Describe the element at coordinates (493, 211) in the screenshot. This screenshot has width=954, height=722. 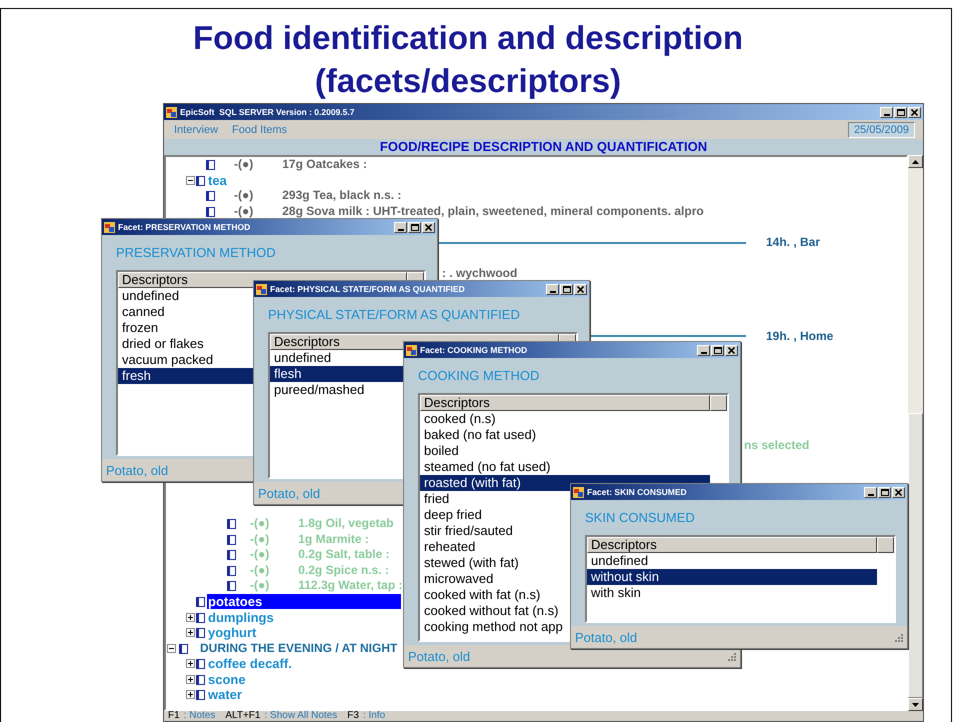
I see `food-entry: 28g Sova milk : UHT-treated, plain, sweetened, mineral components. alpro` at that location.